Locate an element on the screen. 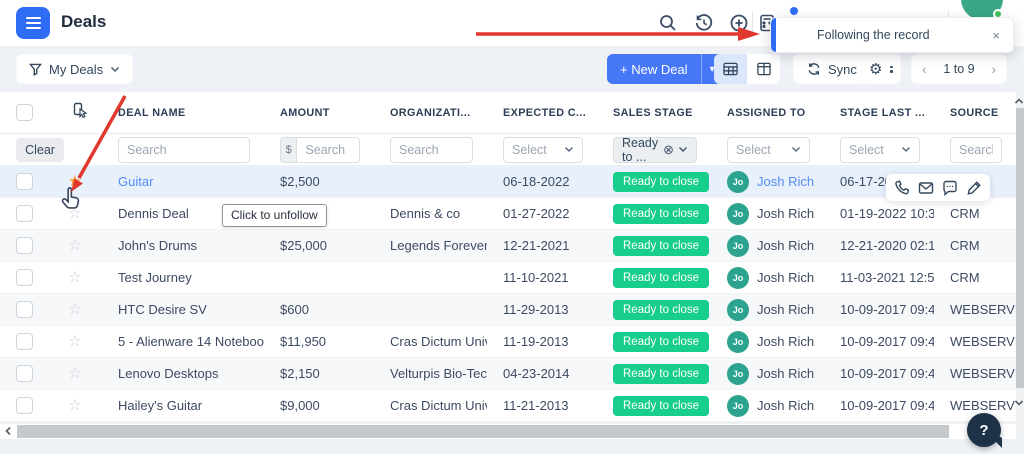 The height and width of the screenshot is (454, 1024). my-deals-filter-button: My Deals is located at coordinates (75, 69).